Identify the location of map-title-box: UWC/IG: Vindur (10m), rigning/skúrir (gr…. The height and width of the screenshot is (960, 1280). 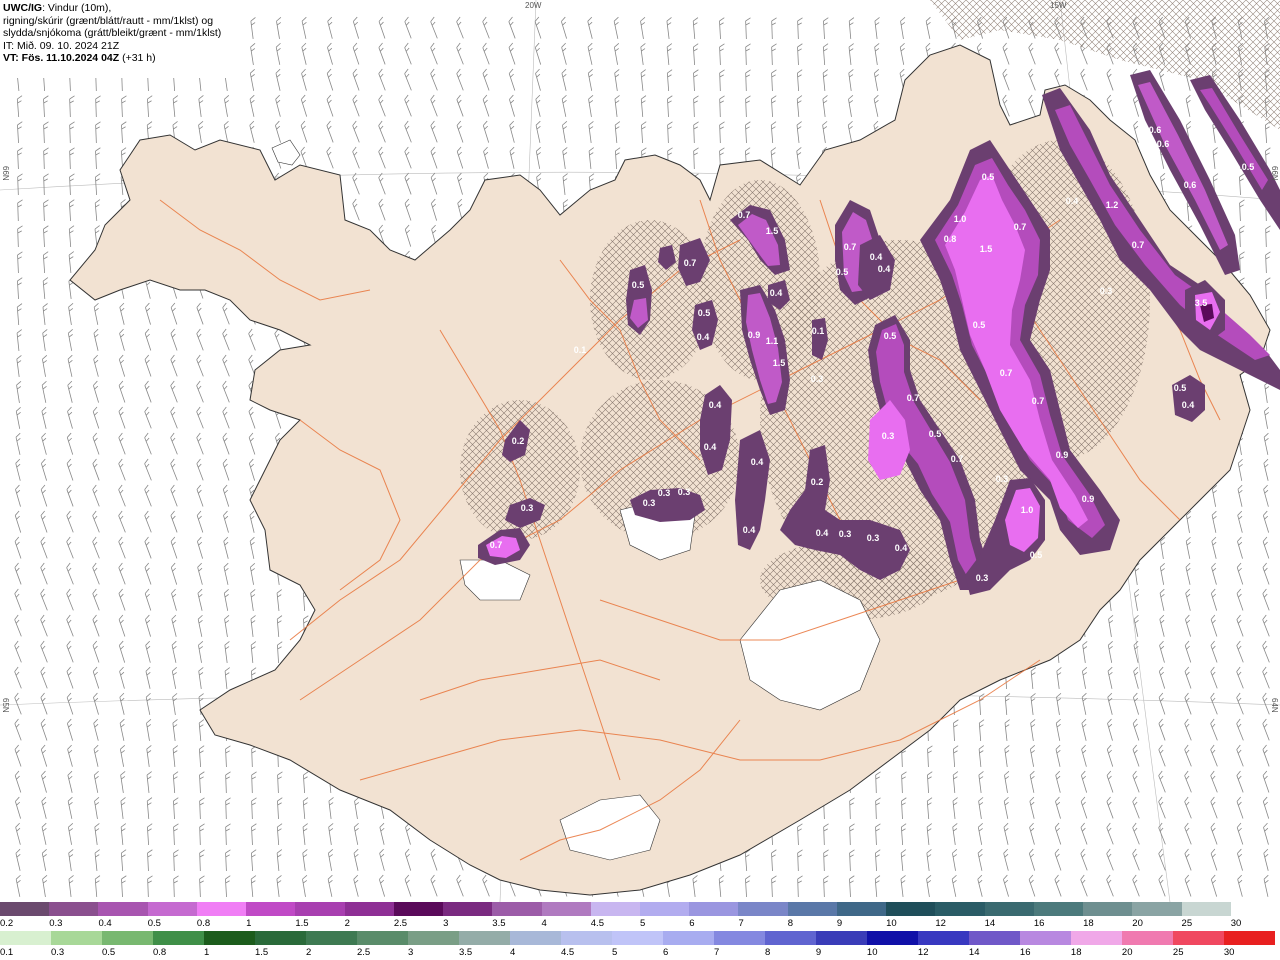
(120, 39).